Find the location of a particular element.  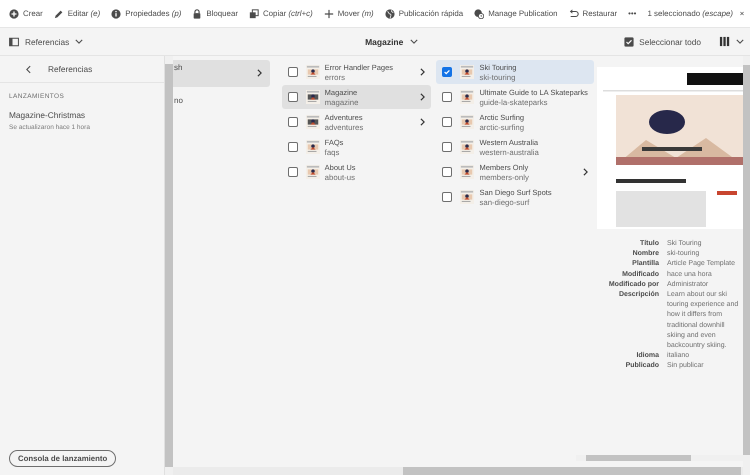

launch-name: Magazine-Christmas is located at coordinates (86, 115).